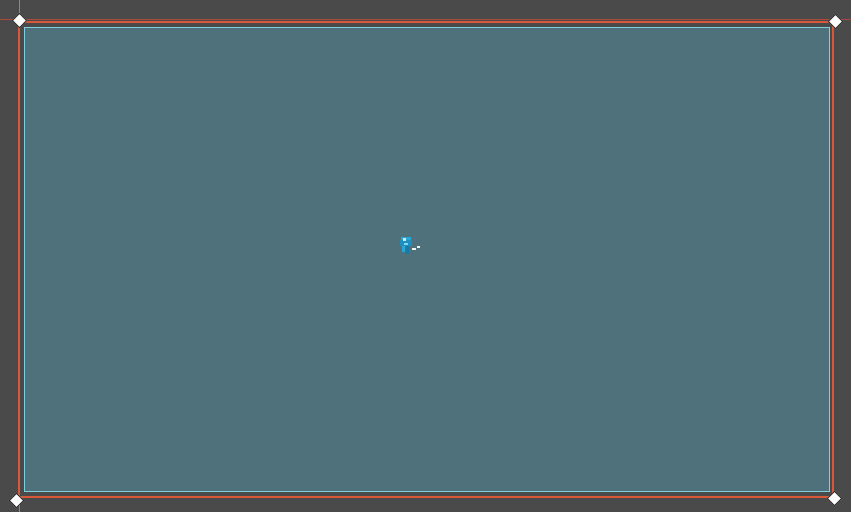  Describe the element at coordinates (425, 19) in the screenshot. I see `x-axis-guide` at that location.